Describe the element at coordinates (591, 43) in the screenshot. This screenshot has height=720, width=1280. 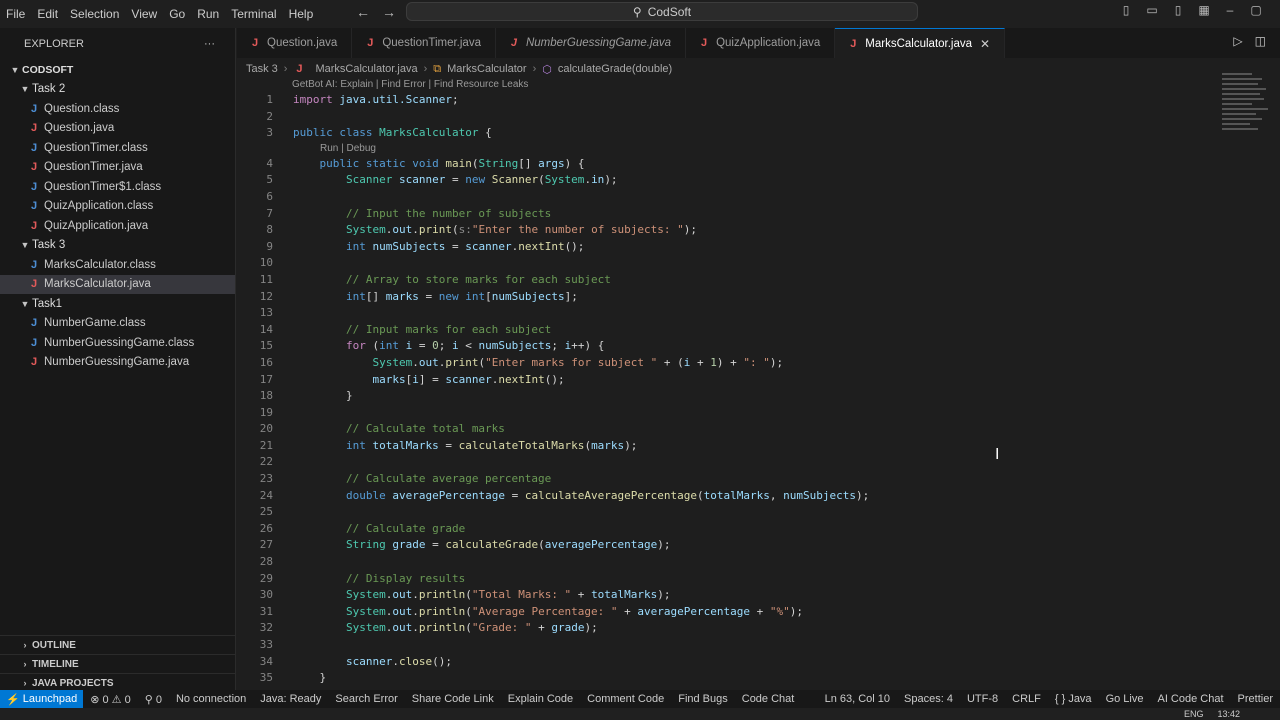
I see `tab-numberguessinggame-java: J NumberGuessingGame.java` at that location.